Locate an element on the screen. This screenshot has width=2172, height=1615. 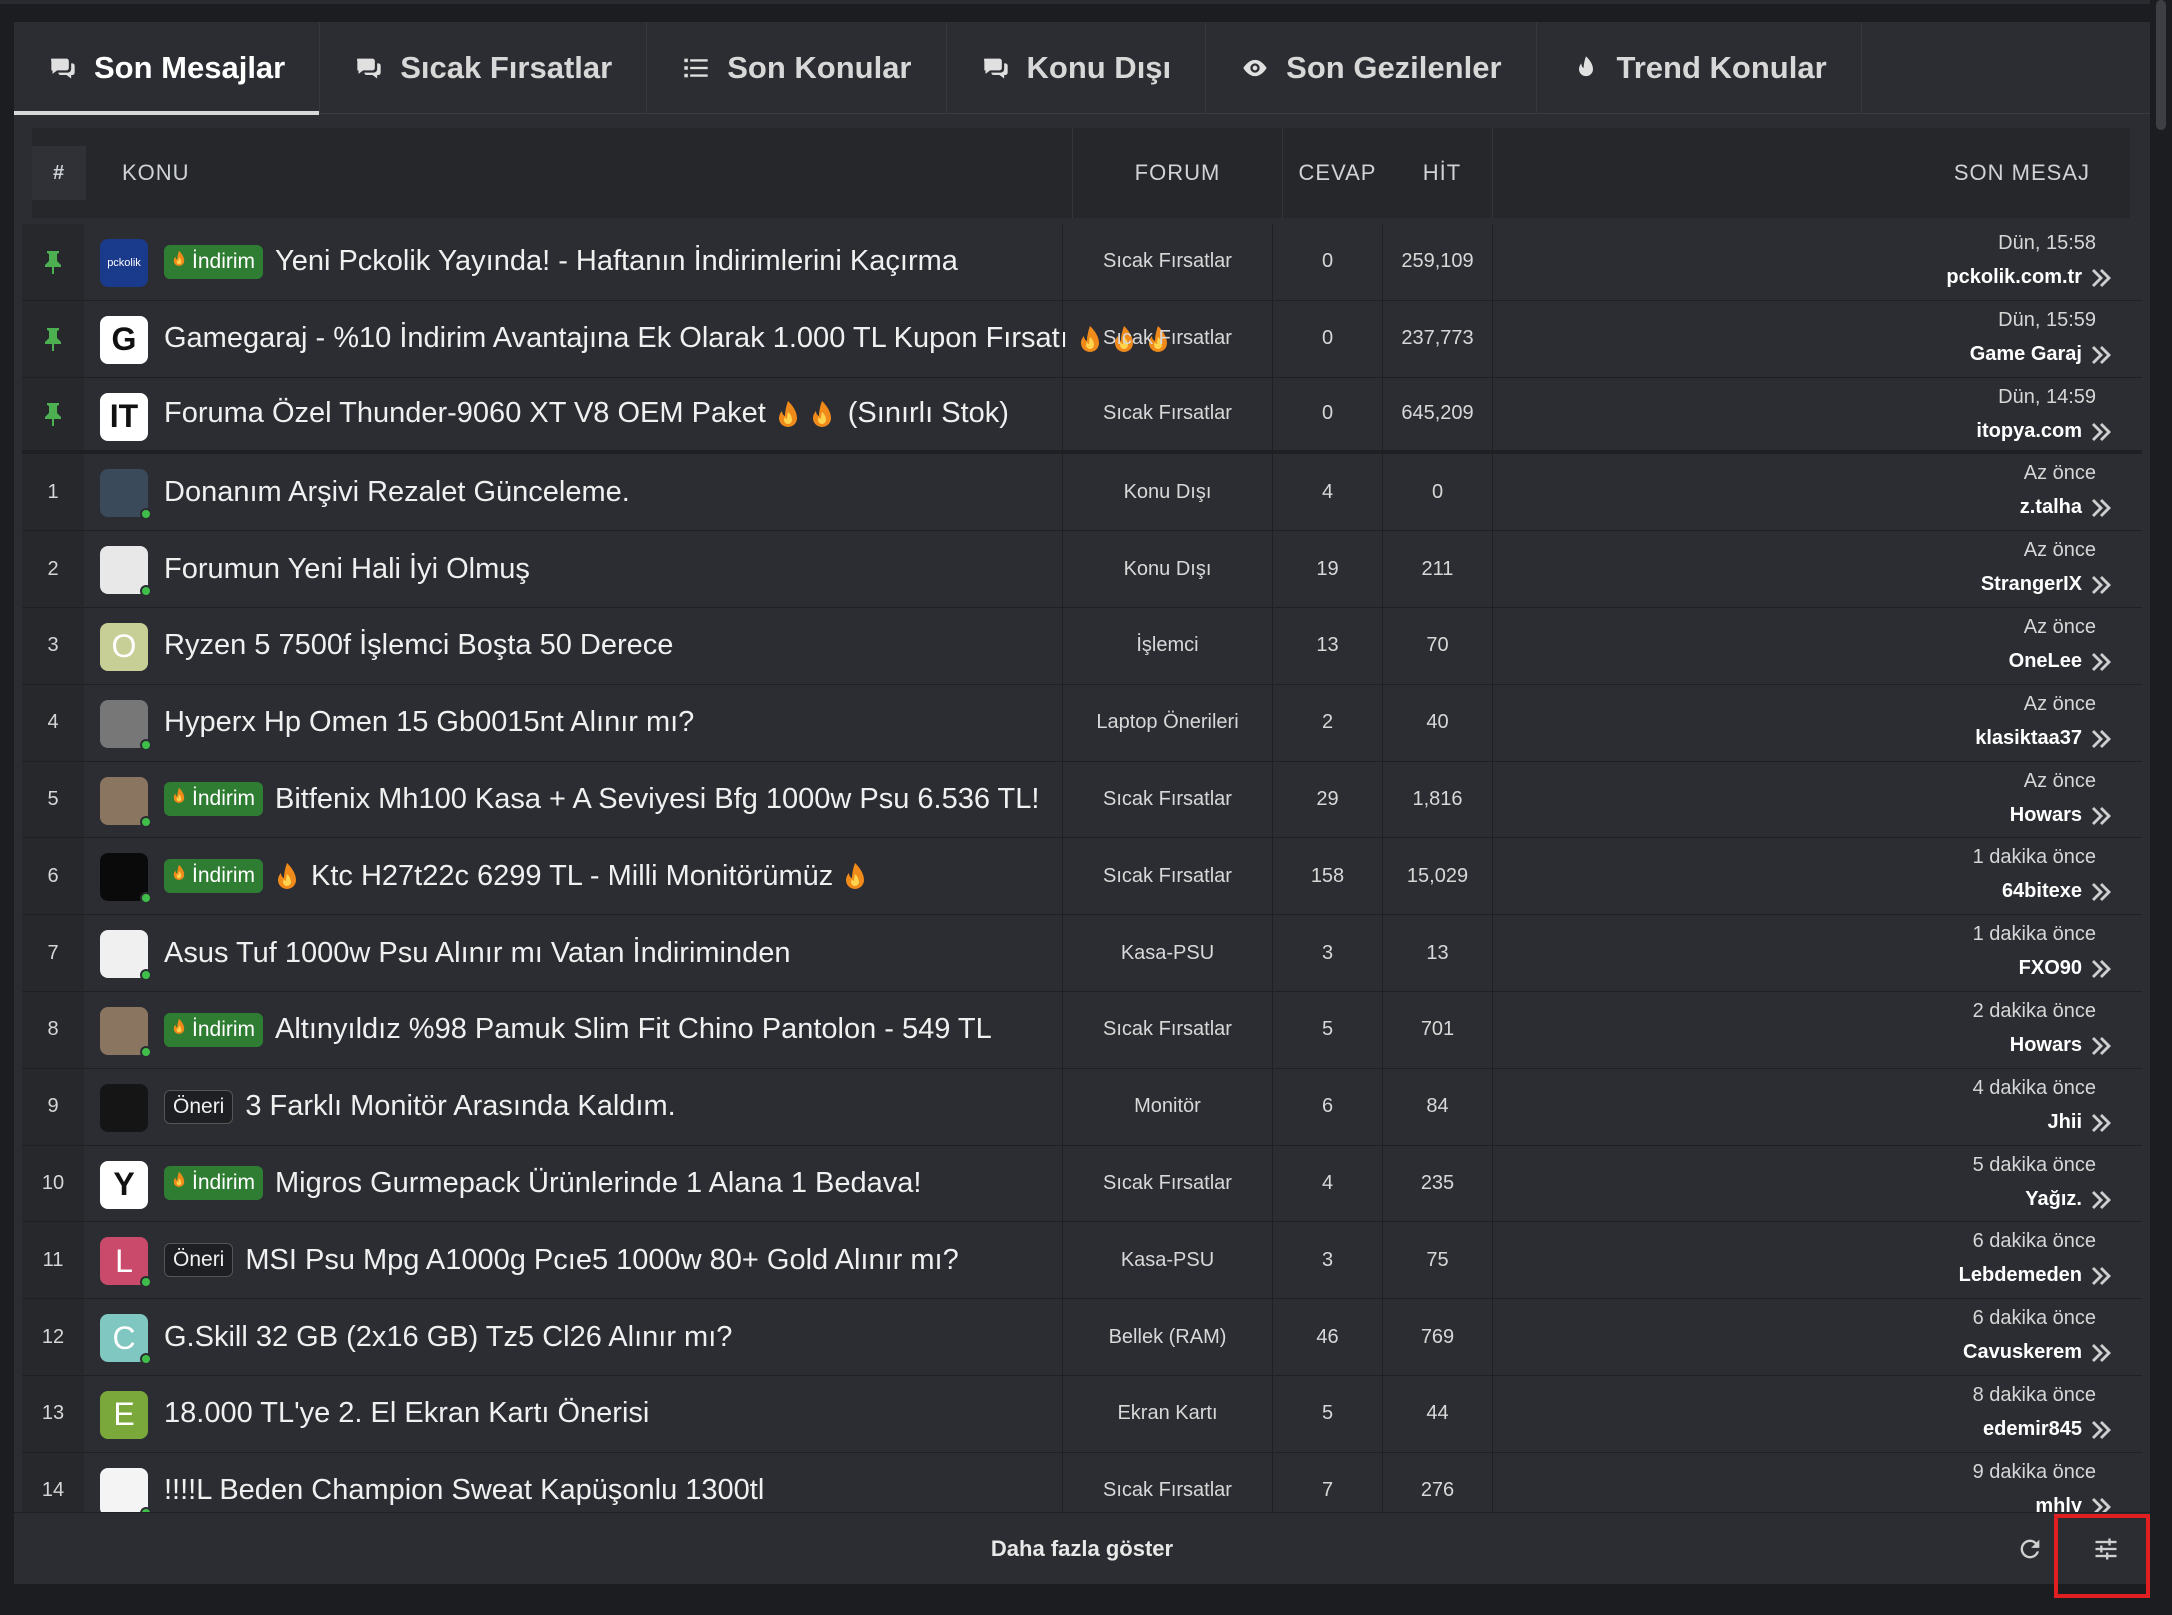
topic-title-link: 18.000 TL'ye 2. El Ekran Kartı Önerisi is located at coordinates (406, 1414).